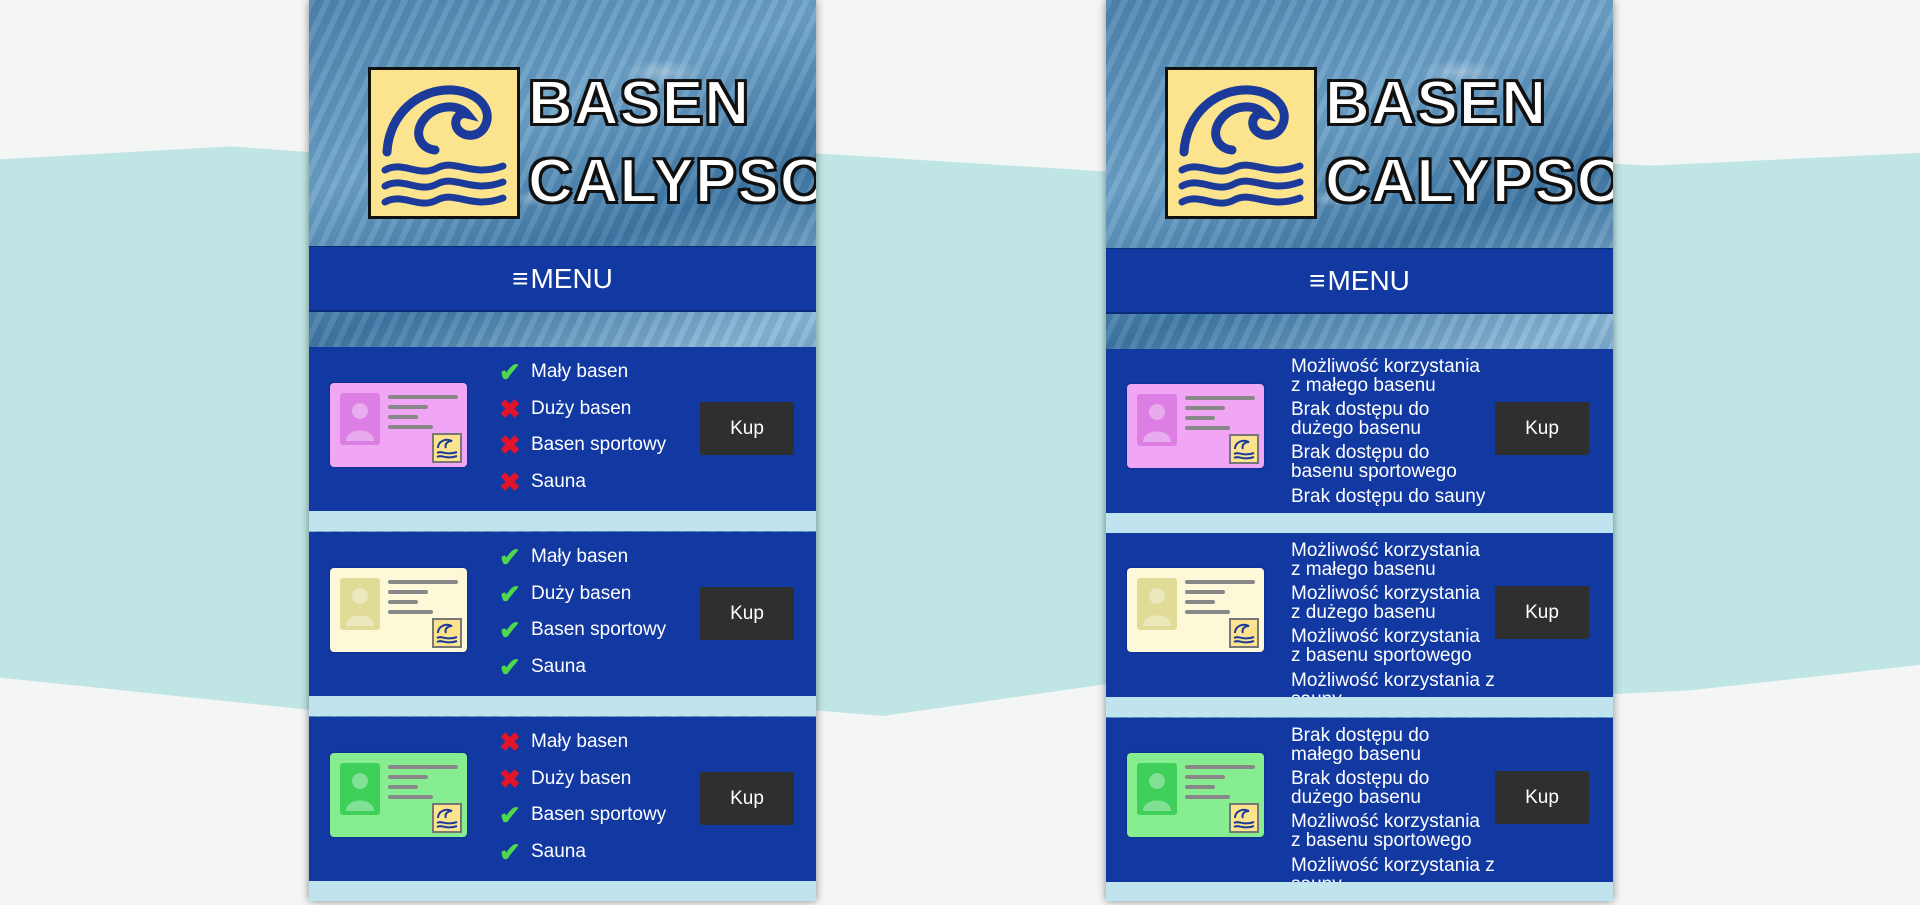 This screenshot has width=1920, height=905. I want to click on logo-line-2: CALYPSO, so click(1468, 181).